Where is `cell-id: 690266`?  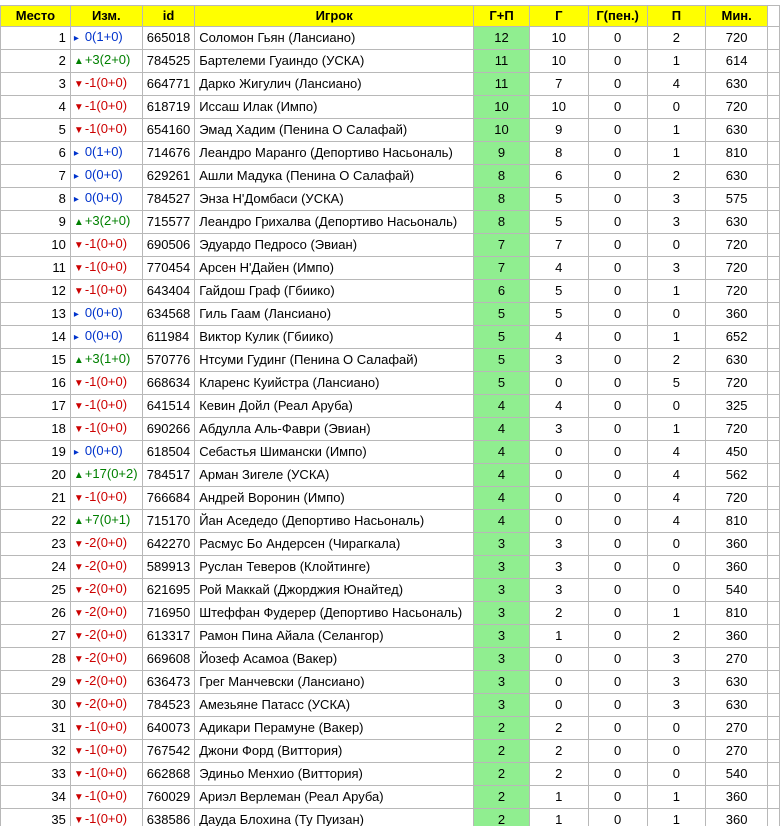 cell-id: 690266 is located at coordinates (168, 429).